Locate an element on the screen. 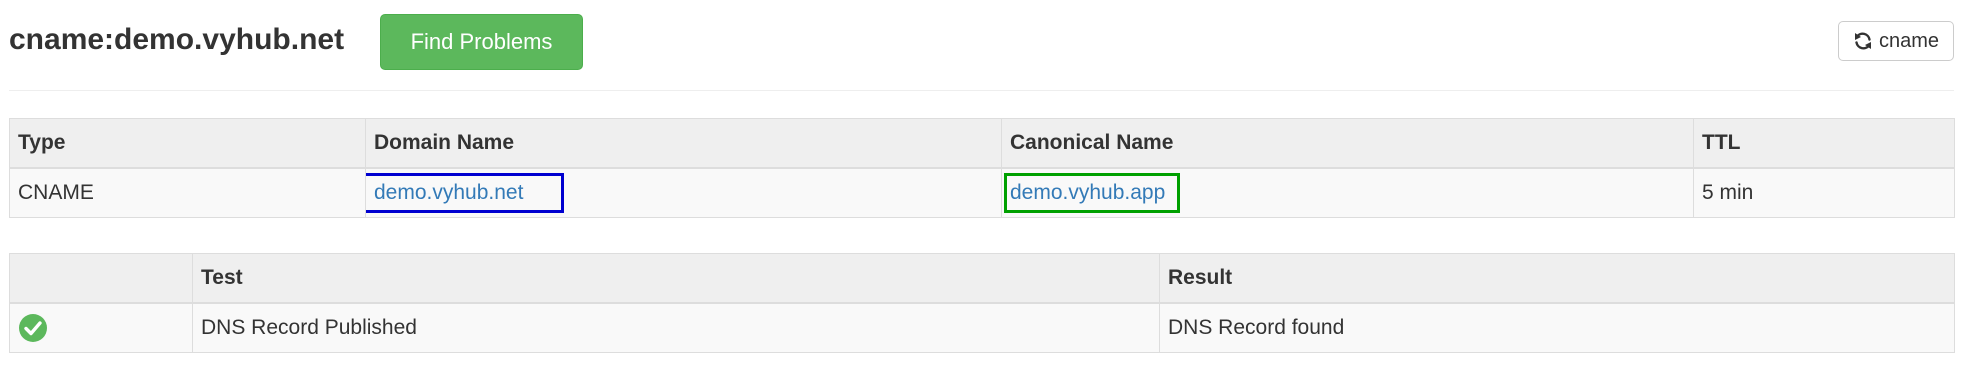  column-header-type: Type is located at coordinates (187, 143).